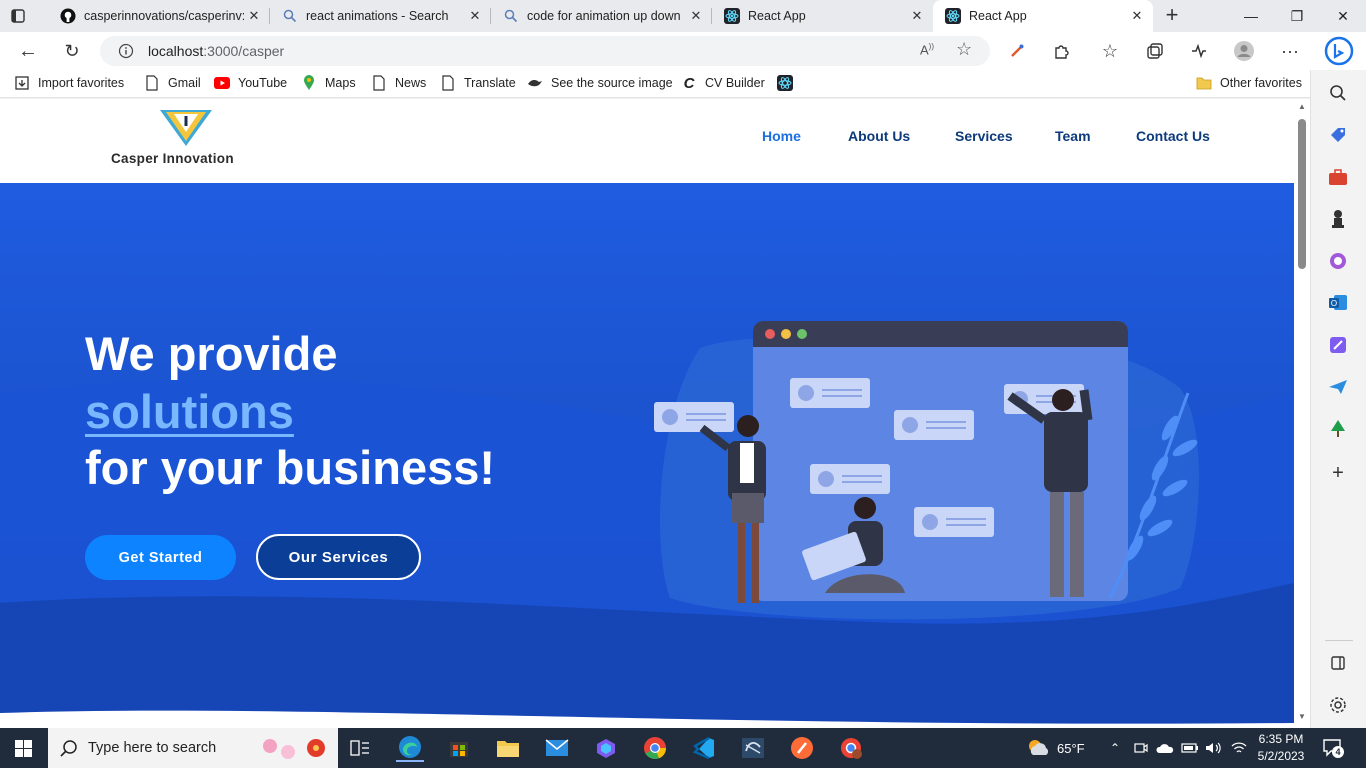 Image resolution: width=1366 pixels, height=768 pixels. I want to click on casper-logo-icon, so click(186, 128).